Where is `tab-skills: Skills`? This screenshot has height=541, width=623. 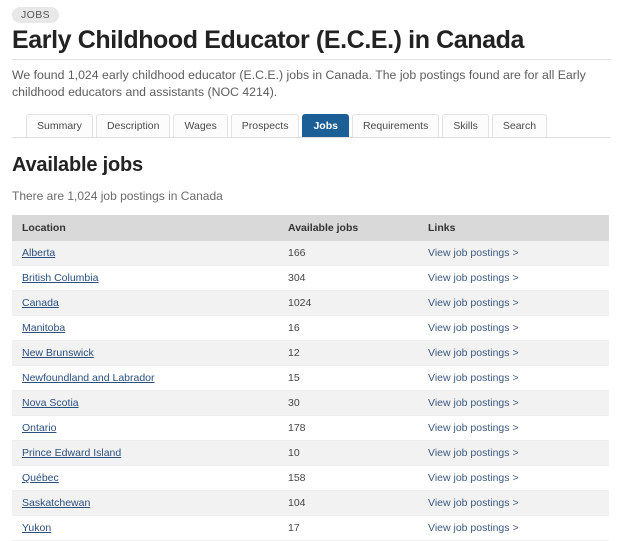
tab-skills: Skills is located at coordinates (465, 125).